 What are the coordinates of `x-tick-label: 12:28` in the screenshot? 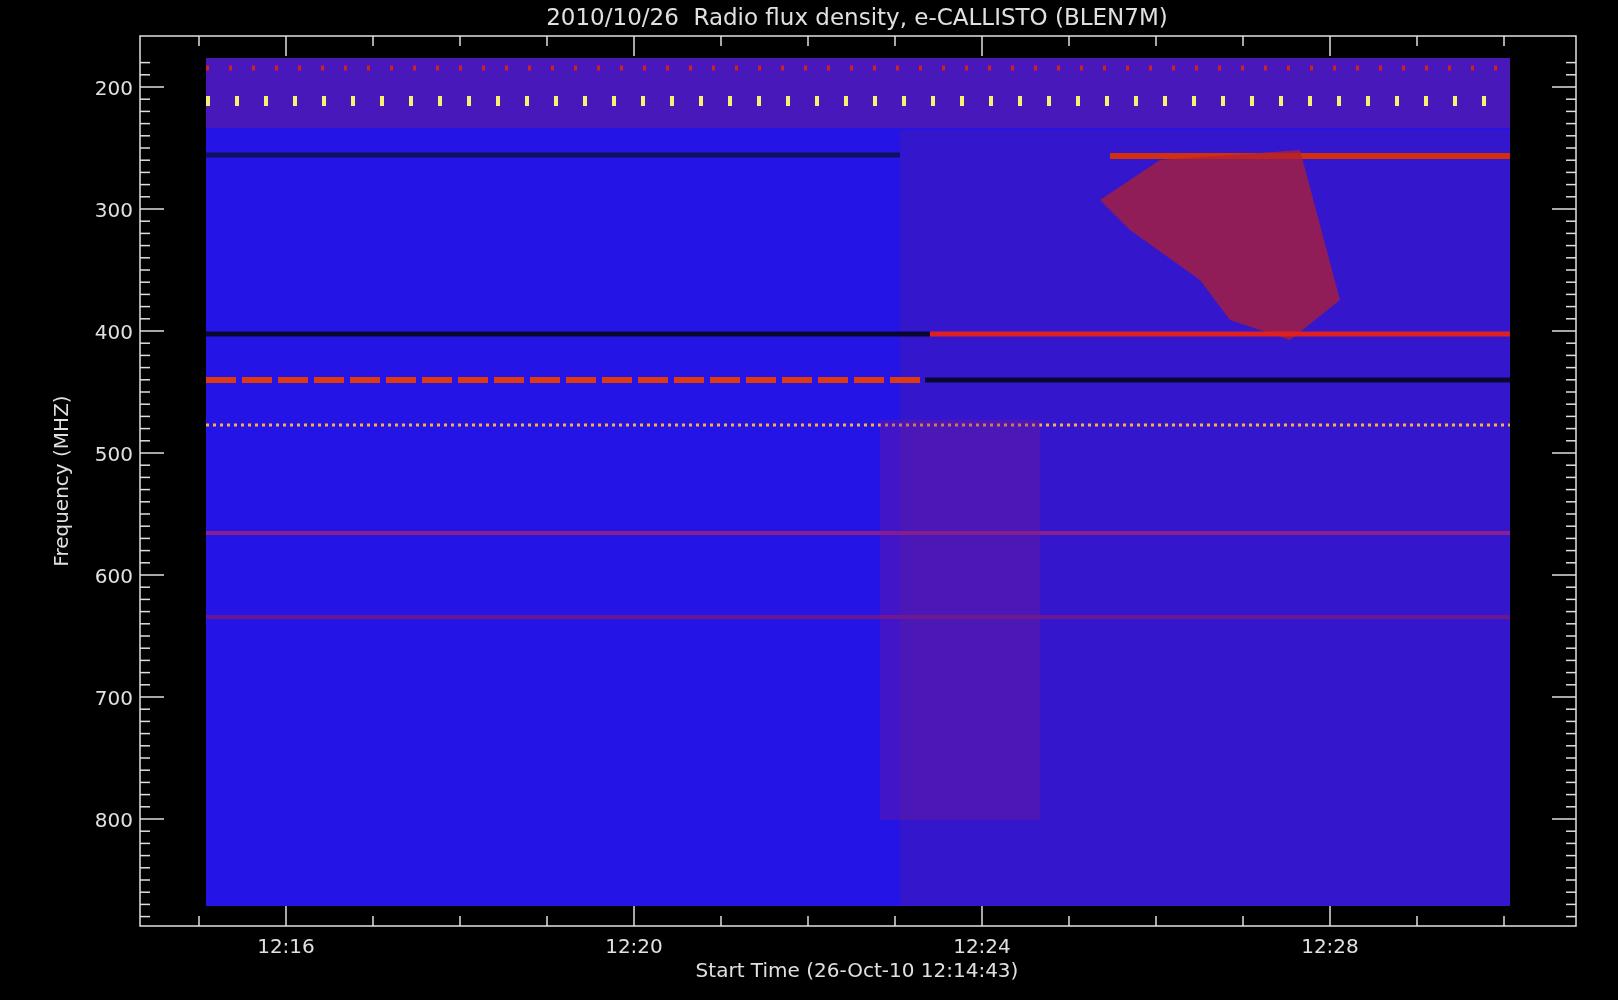 It's located at (1330, 946).